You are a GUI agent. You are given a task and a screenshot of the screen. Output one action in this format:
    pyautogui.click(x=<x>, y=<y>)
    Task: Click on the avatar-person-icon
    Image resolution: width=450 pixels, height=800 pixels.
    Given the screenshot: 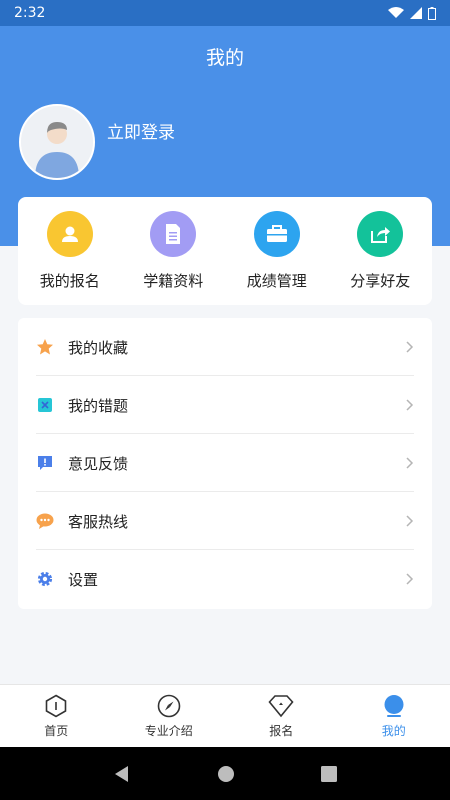 What is the action you would take?
    pyautogui.click(x=57, y=142)
    